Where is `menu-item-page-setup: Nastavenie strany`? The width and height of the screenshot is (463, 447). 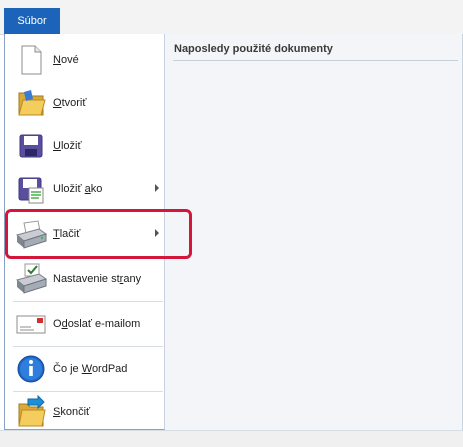
menu-item-page-setup: Nastavenie strany is located at coordinates (85, 279).